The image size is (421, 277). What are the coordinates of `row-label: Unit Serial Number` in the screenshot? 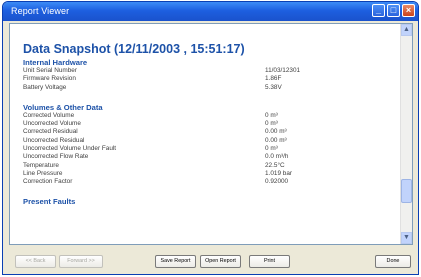 It's located at (50, 70).